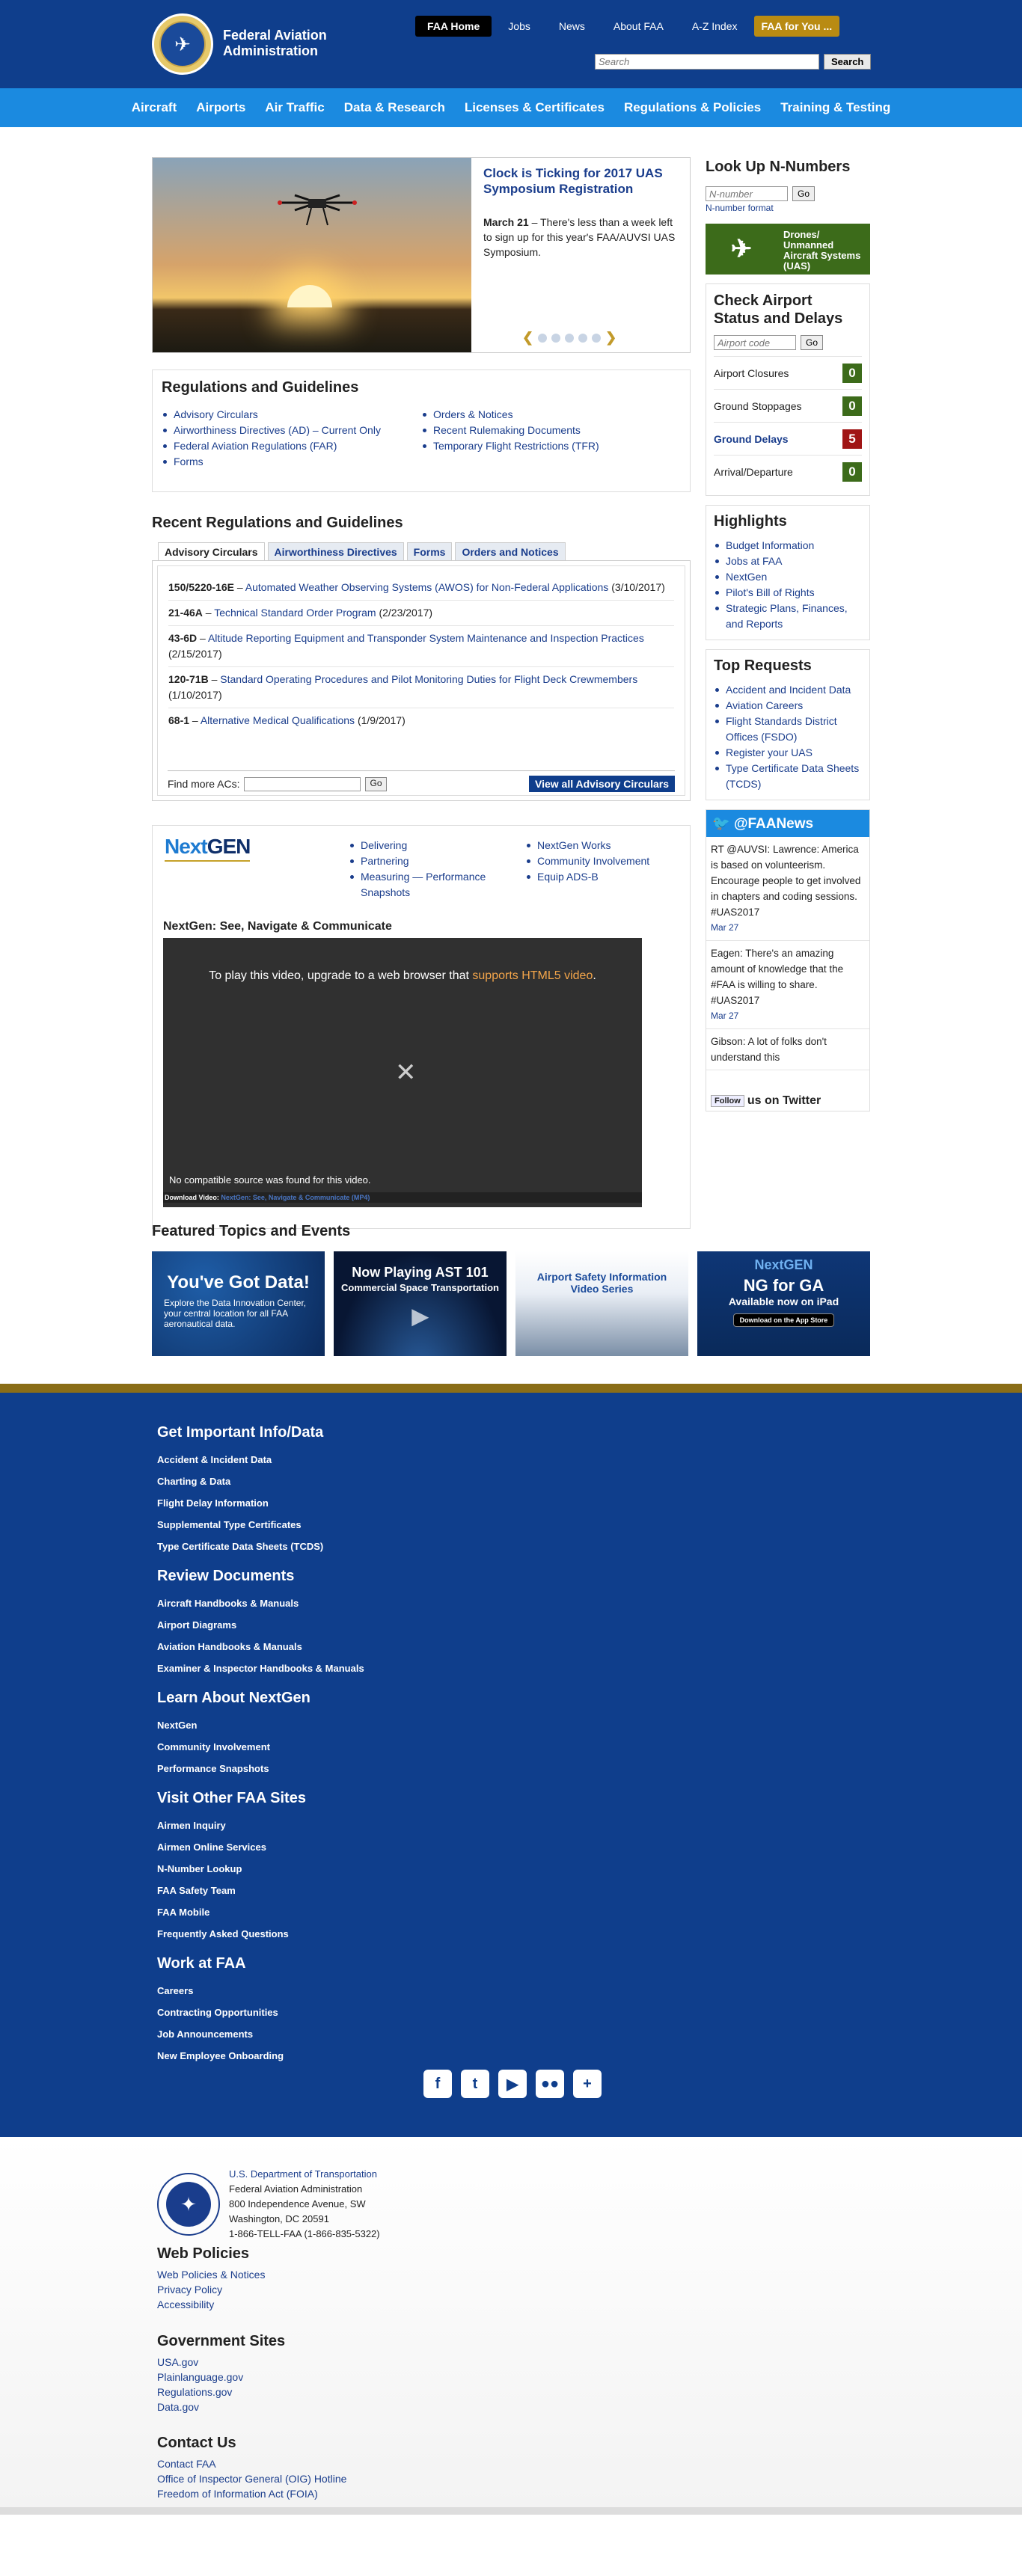 Image resolution: width=1022 pixels, height=2576 pixels. Describe the element at coordinates (787, 616) in the screenshot. I see `highlight-link: Strategic Plans, Finances, and Reports` at that location.